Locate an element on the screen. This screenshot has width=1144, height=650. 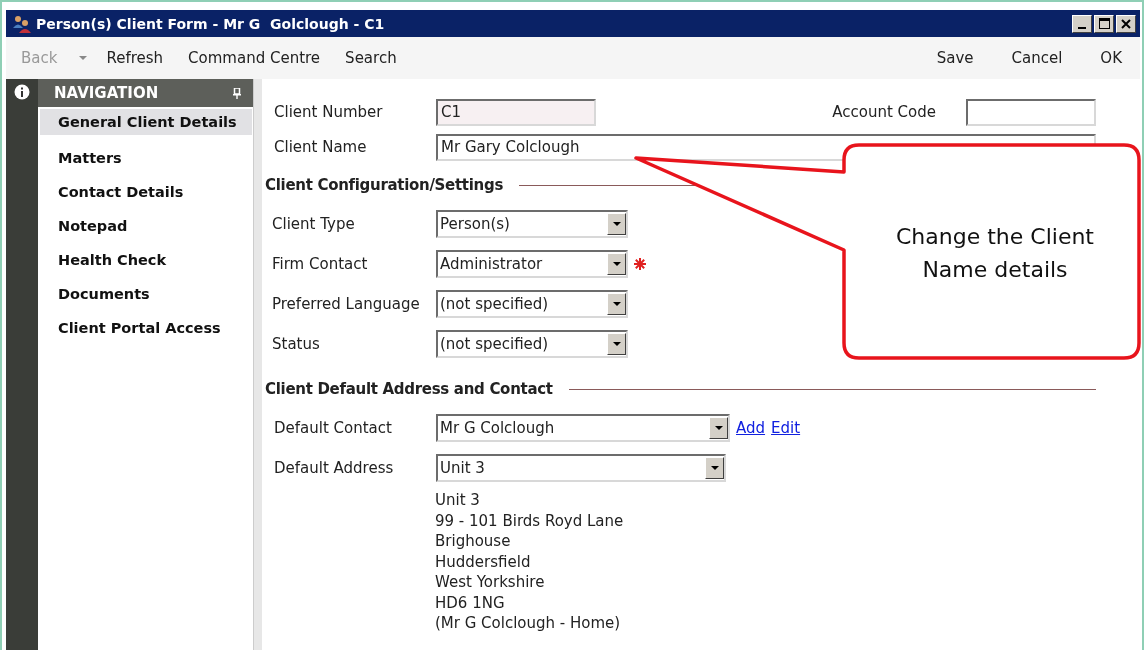
close-button is located at coordinates (1126, 23).